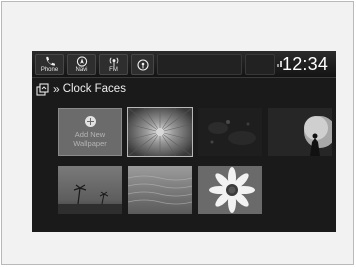  I want to click on back-icon, so click(43, 89).